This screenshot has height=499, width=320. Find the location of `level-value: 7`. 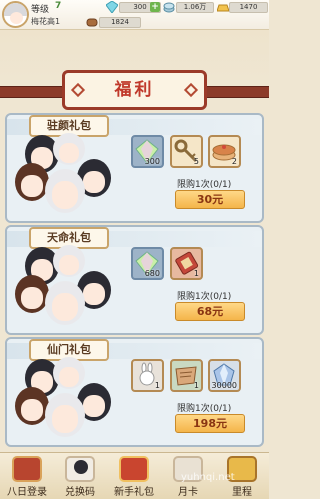

level-value: 7 is located at coordinates (58, 6).